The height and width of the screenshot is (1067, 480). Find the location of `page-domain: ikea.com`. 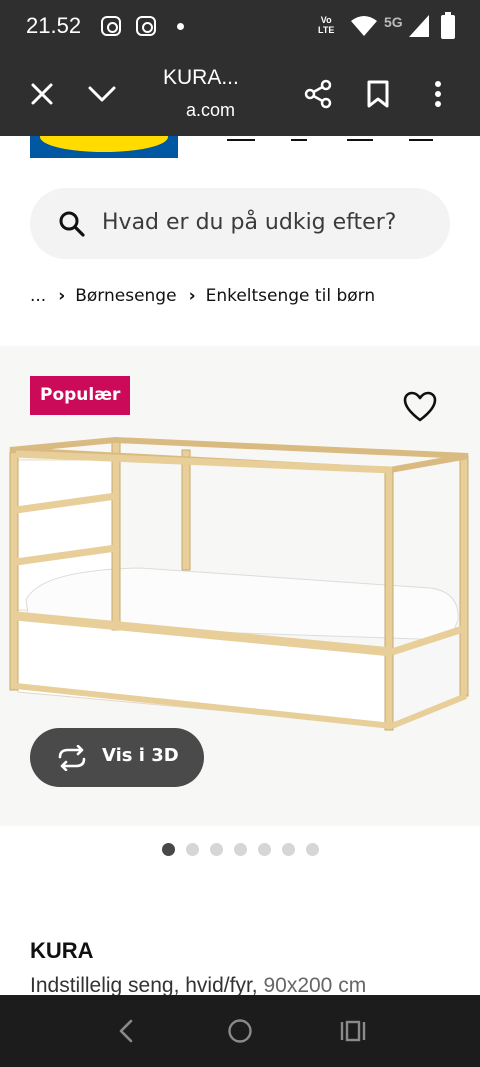

page-domain: ikea.com is located at coordinates (199, 110).